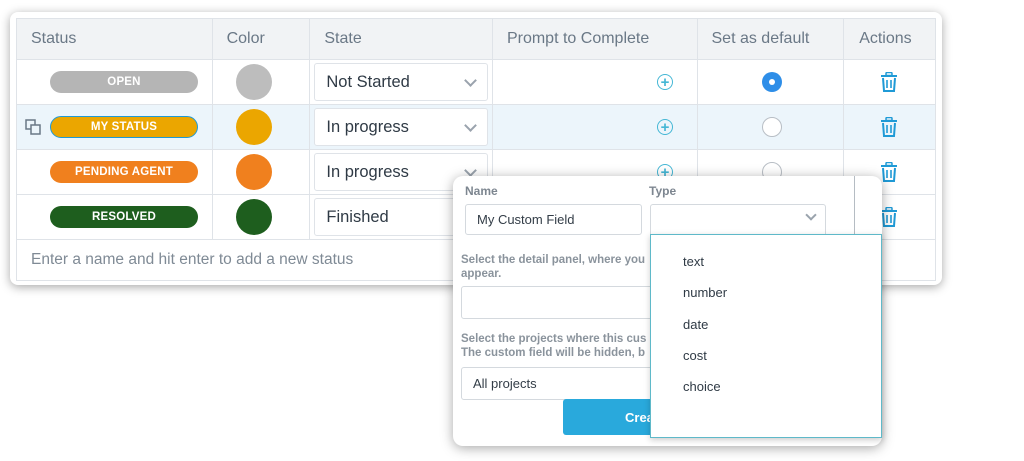 This screenshot has height=461, width=1024. Describe the element at coordinates (738, 219) in the screenshot. I see `type-select` at that location.